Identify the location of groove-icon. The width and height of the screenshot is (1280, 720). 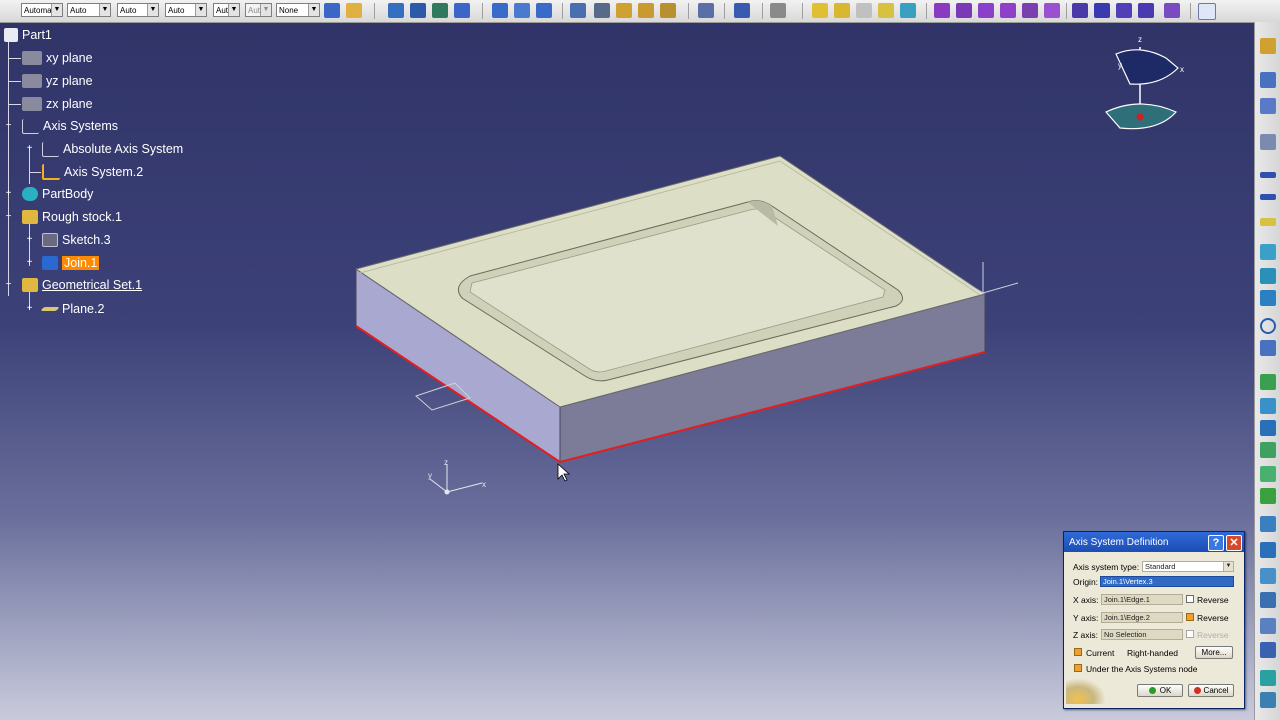
(908, 10).